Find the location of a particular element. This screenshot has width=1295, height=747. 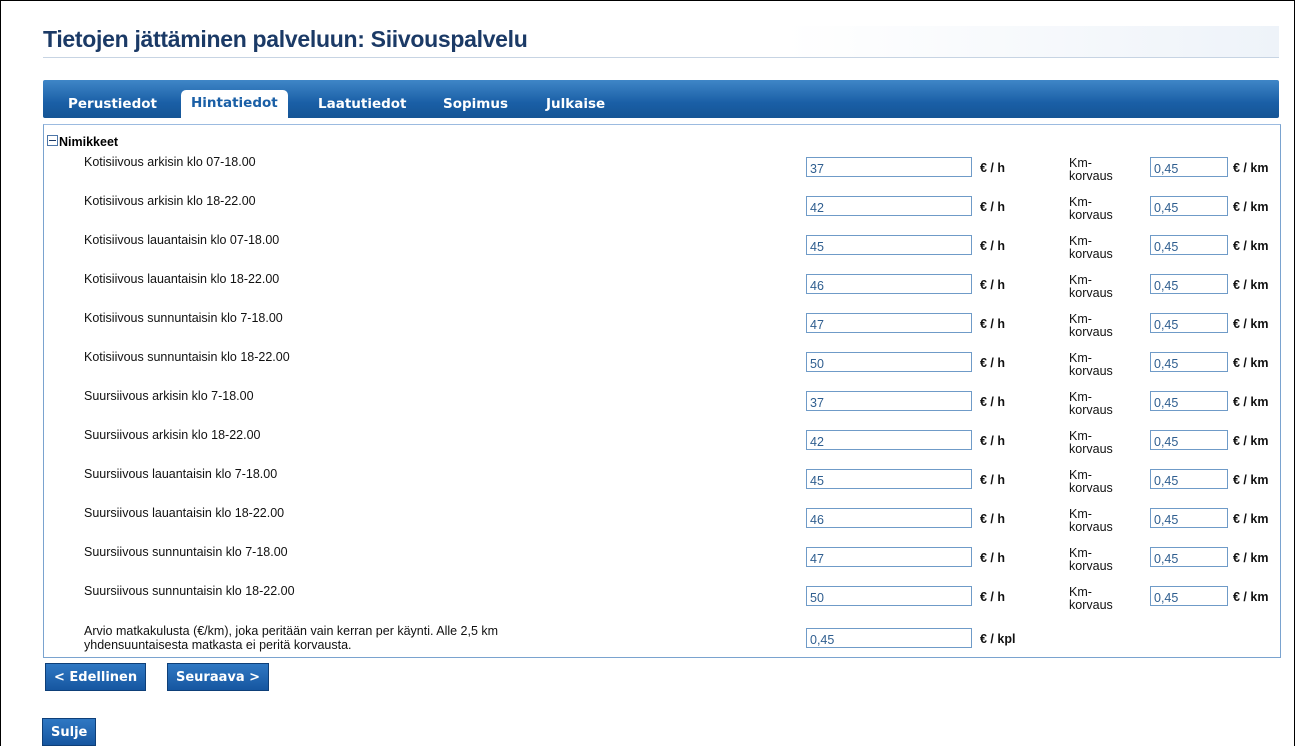

tab-laatutiedot: Laatutiedot is located at coordinates (362, 104).